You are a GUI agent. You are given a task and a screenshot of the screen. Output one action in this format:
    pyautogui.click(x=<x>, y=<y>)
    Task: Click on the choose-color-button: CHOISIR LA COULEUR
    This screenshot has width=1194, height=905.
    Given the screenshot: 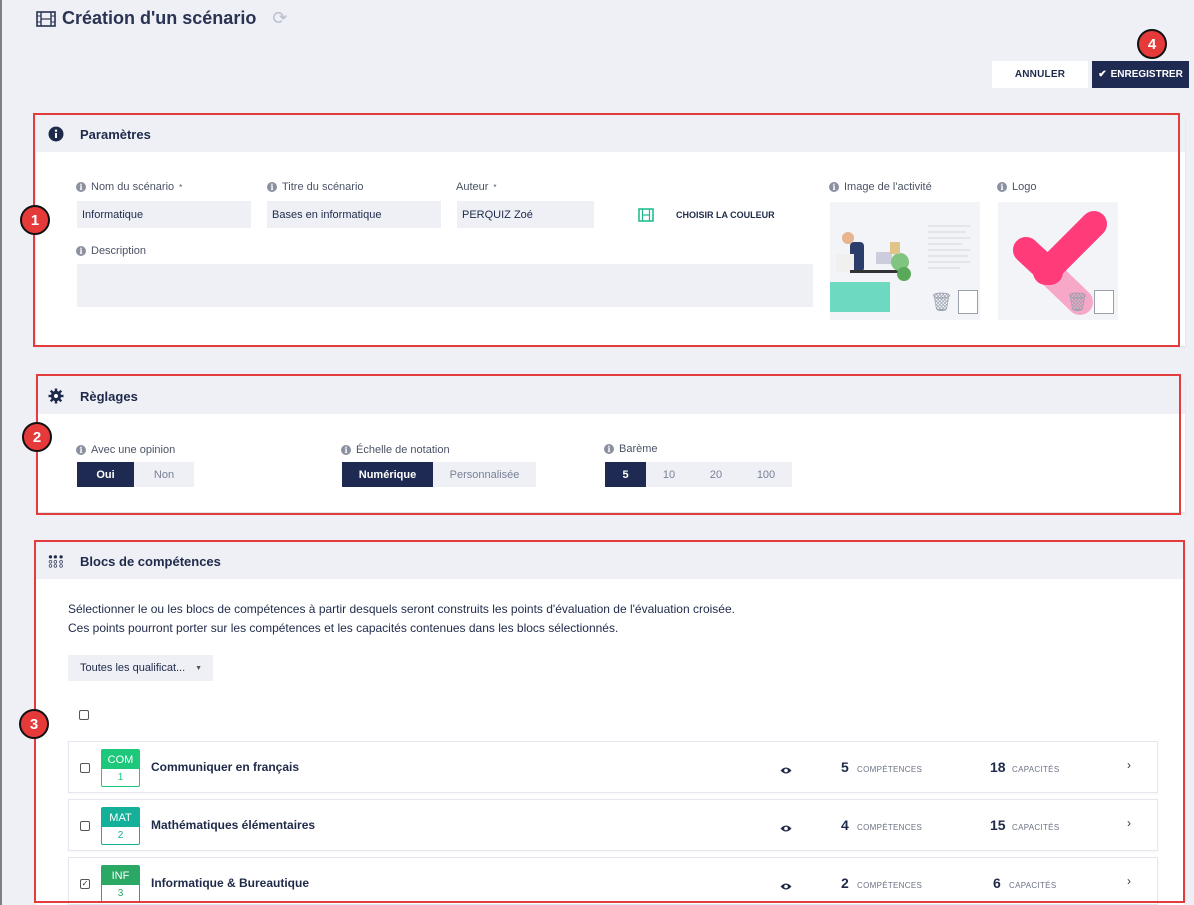 What is the action you would take?
    pyautogui.click(x=706, y=215)
    